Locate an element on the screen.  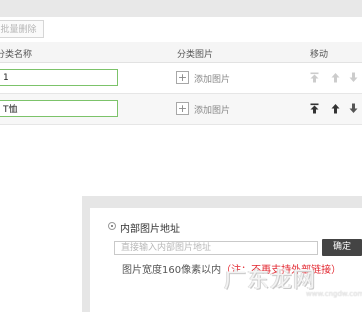
watermark-url: www.cngdw.com is located at coordinates (334, 294).